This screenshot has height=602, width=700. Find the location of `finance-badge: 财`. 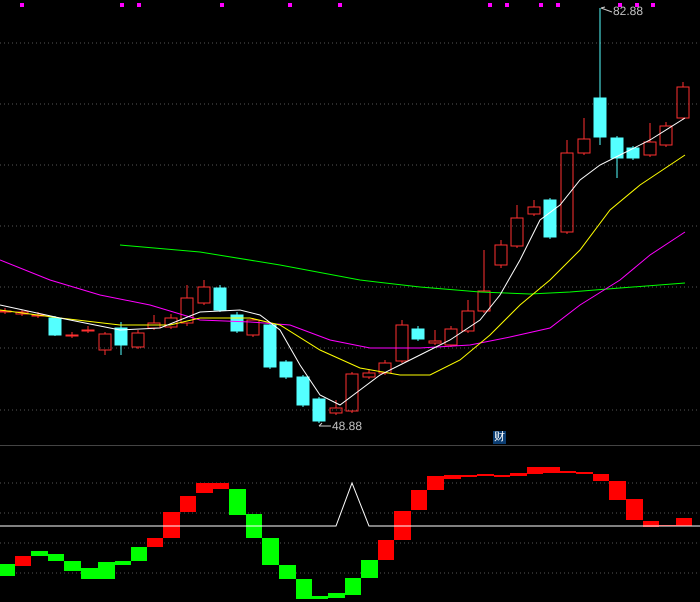

finance-badge: 财 is located at coordinates (499, 437).